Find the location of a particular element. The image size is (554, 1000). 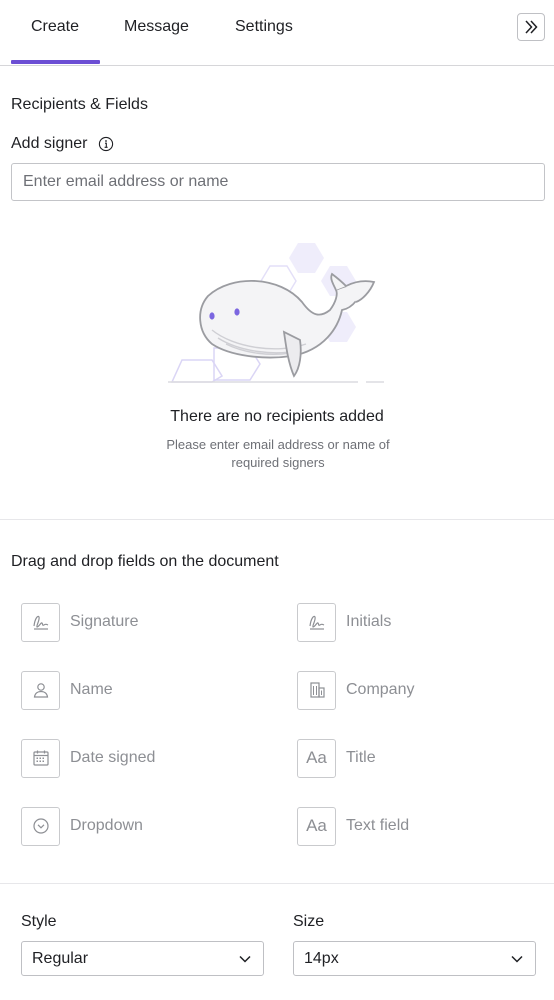

add-signer-row: Add signer is located at coordinates (62, 144).